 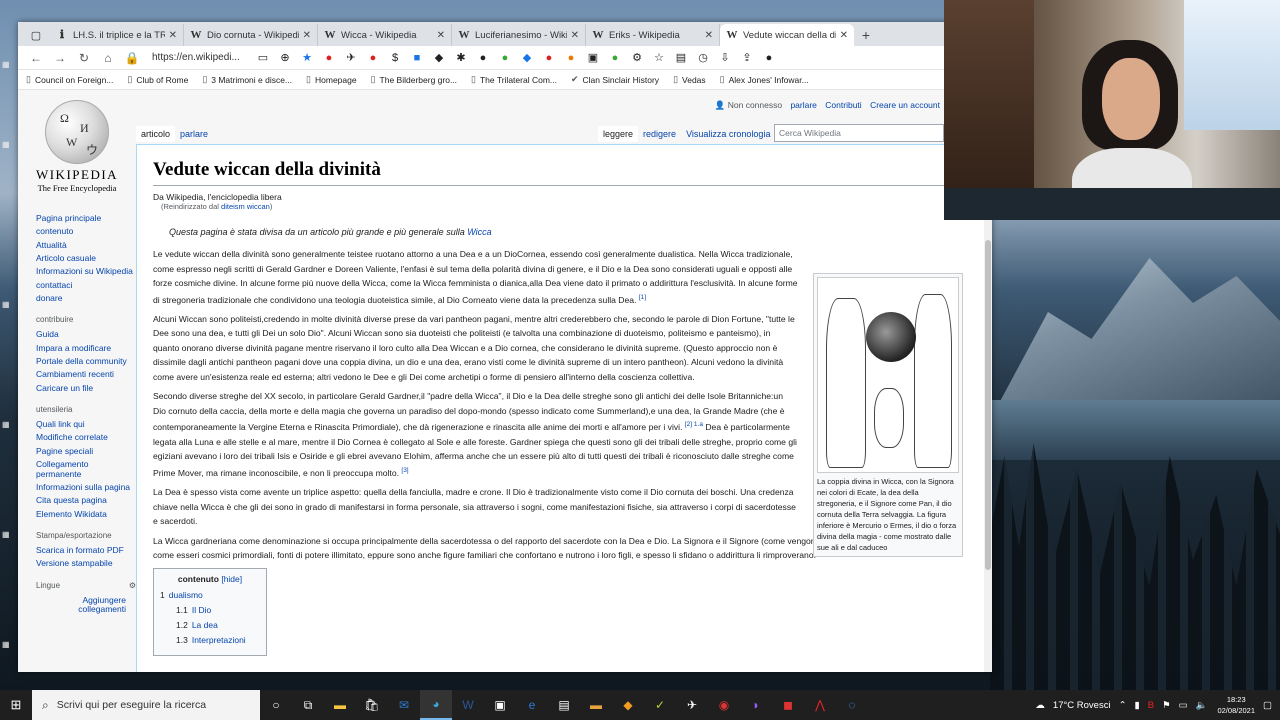 I want to click on reference: [1], so click(x=642, y=297).